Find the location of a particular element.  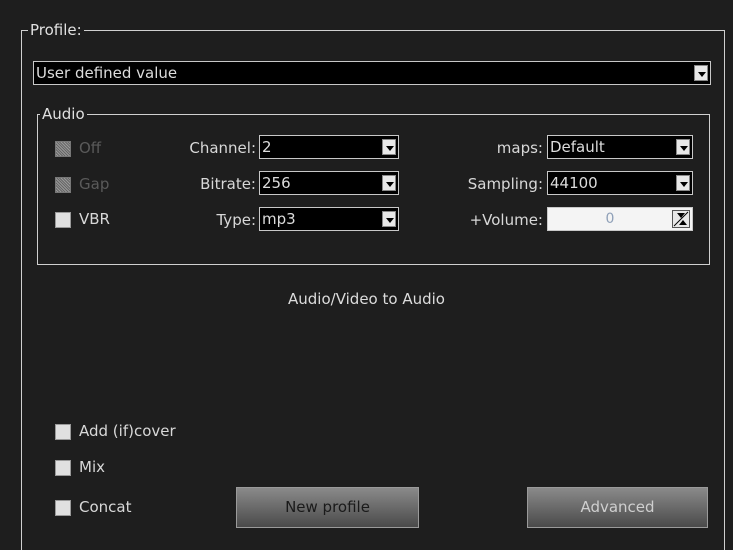

sampling-label: Sampling: is located at coordinates (505, 184).